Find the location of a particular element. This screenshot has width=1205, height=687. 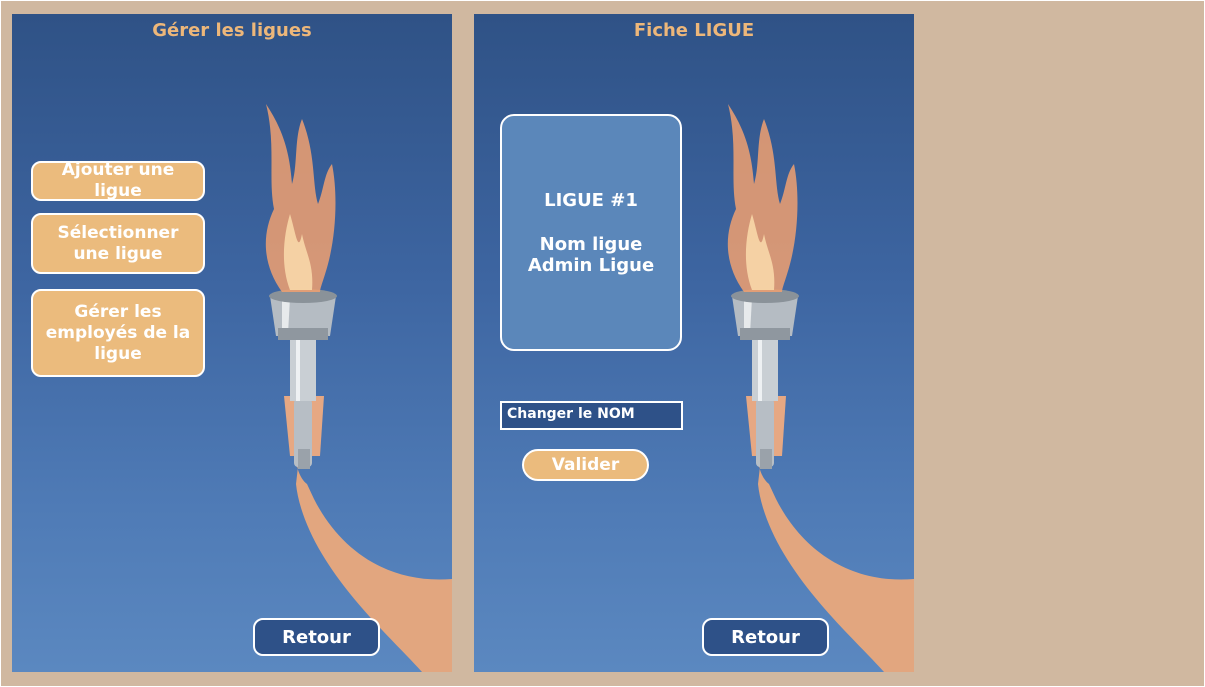

change-name-input: Changer le NOM is located at coordinates (591, 415).